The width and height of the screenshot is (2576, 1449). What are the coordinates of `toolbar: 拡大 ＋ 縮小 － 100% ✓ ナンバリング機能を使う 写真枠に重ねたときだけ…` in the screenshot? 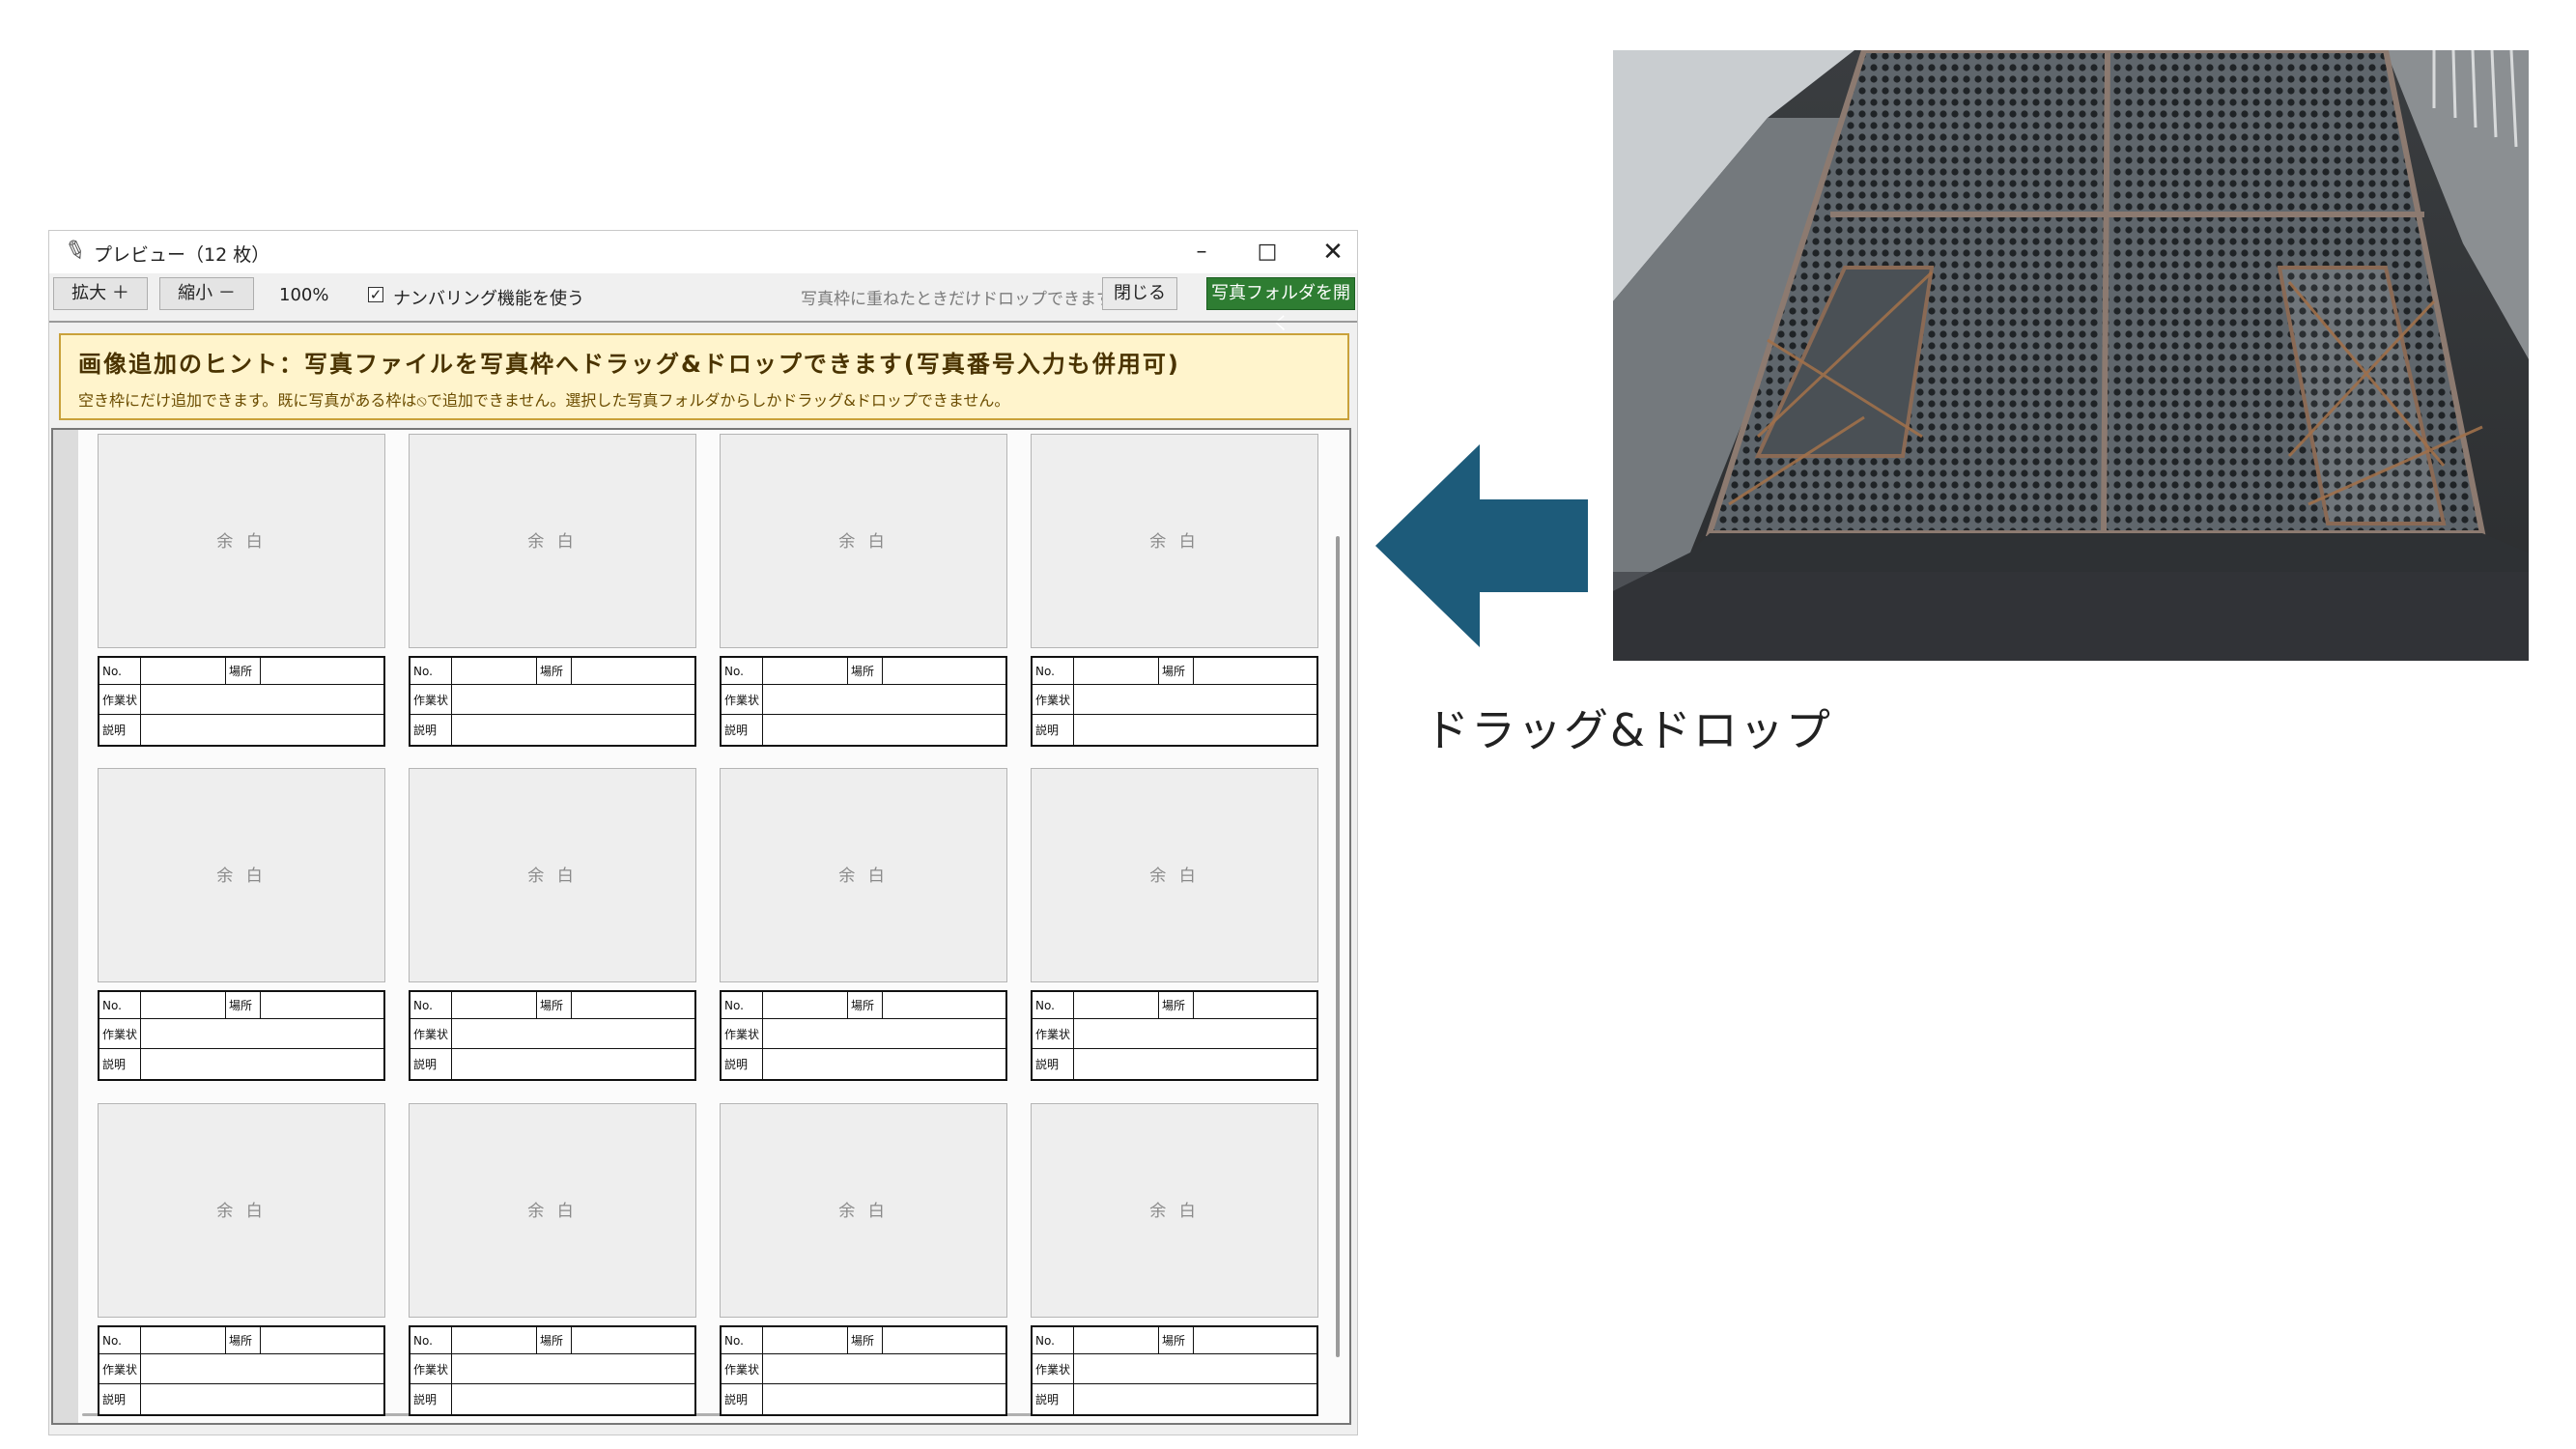 It's located at (703, 303).